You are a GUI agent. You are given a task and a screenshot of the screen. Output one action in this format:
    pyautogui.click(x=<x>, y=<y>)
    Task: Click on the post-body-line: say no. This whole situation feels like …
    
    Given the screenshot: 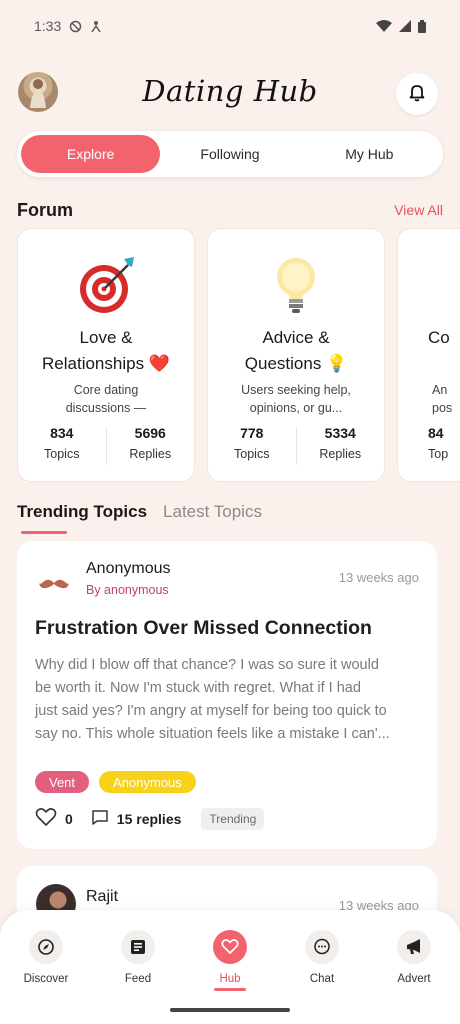 What is the action you would take?
    pyautogui.click(x=212, y=734)
    